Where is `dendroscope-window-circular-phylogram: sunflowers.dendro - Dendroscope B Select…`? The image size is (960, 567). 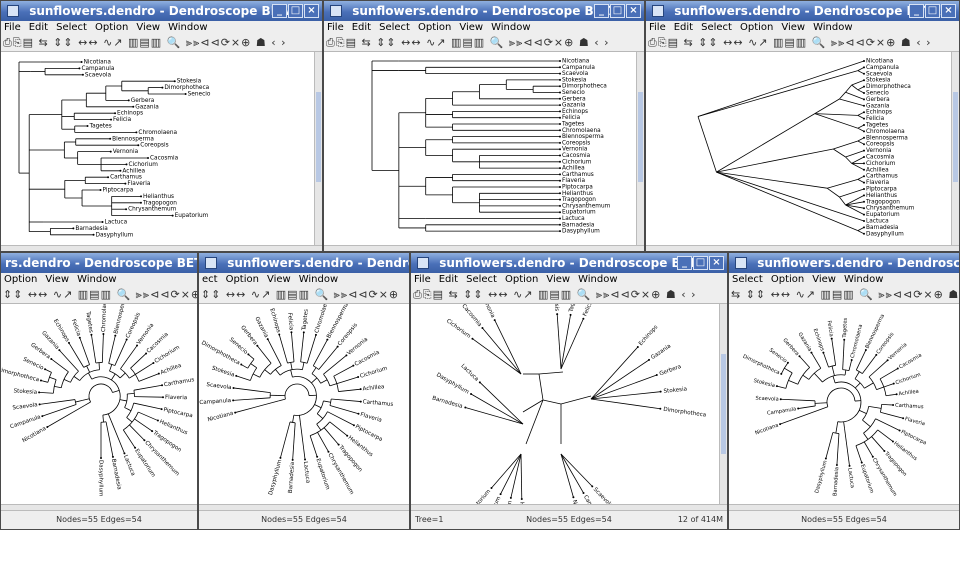
dendroscope-window-circular-phylogram: sunflowers.dendro - Dendroscope B Select… is located at coordinates (844, 391).